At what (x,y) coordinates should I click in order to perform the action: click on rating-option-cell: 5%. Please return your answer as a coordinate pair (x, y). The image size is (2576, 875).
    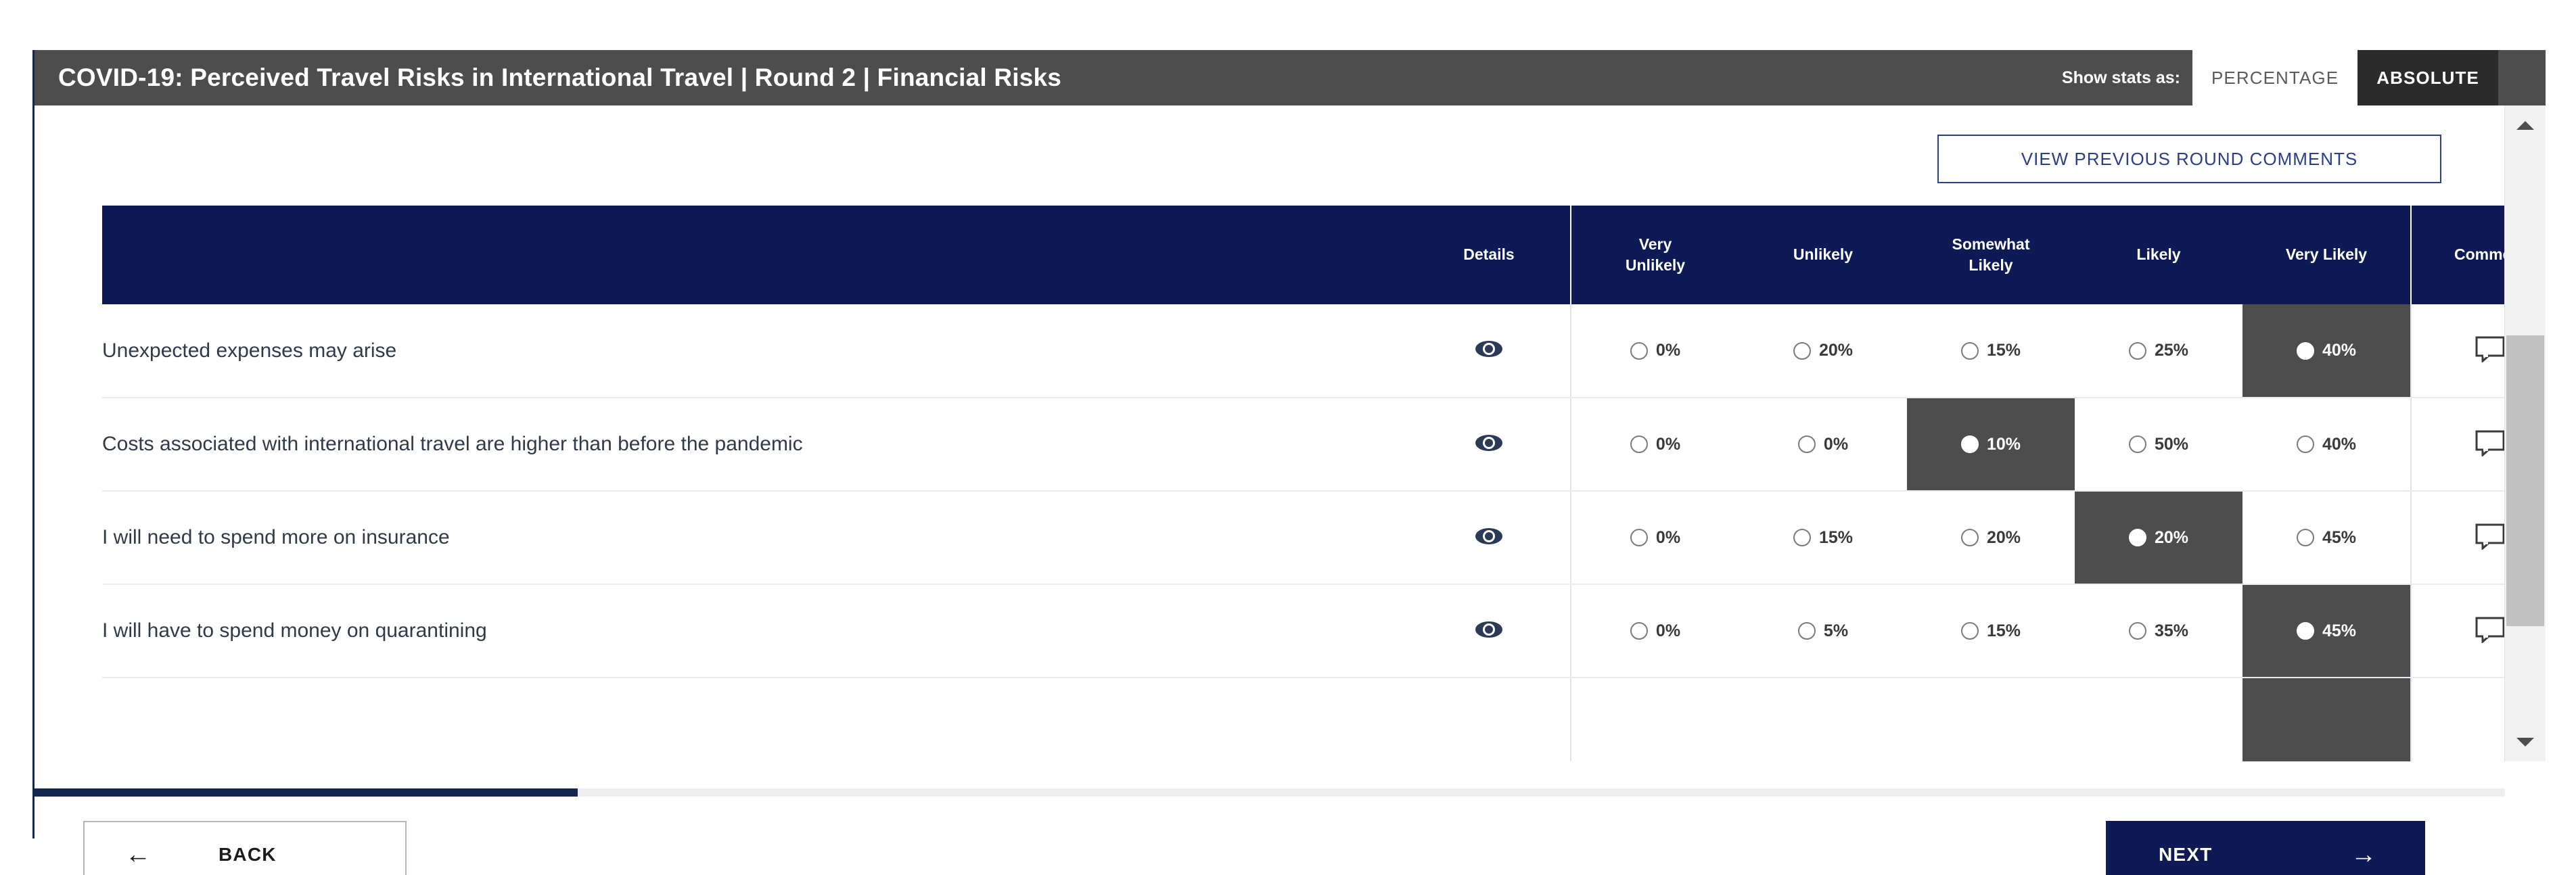
    Looking at the image, I should click on (1823, 631).